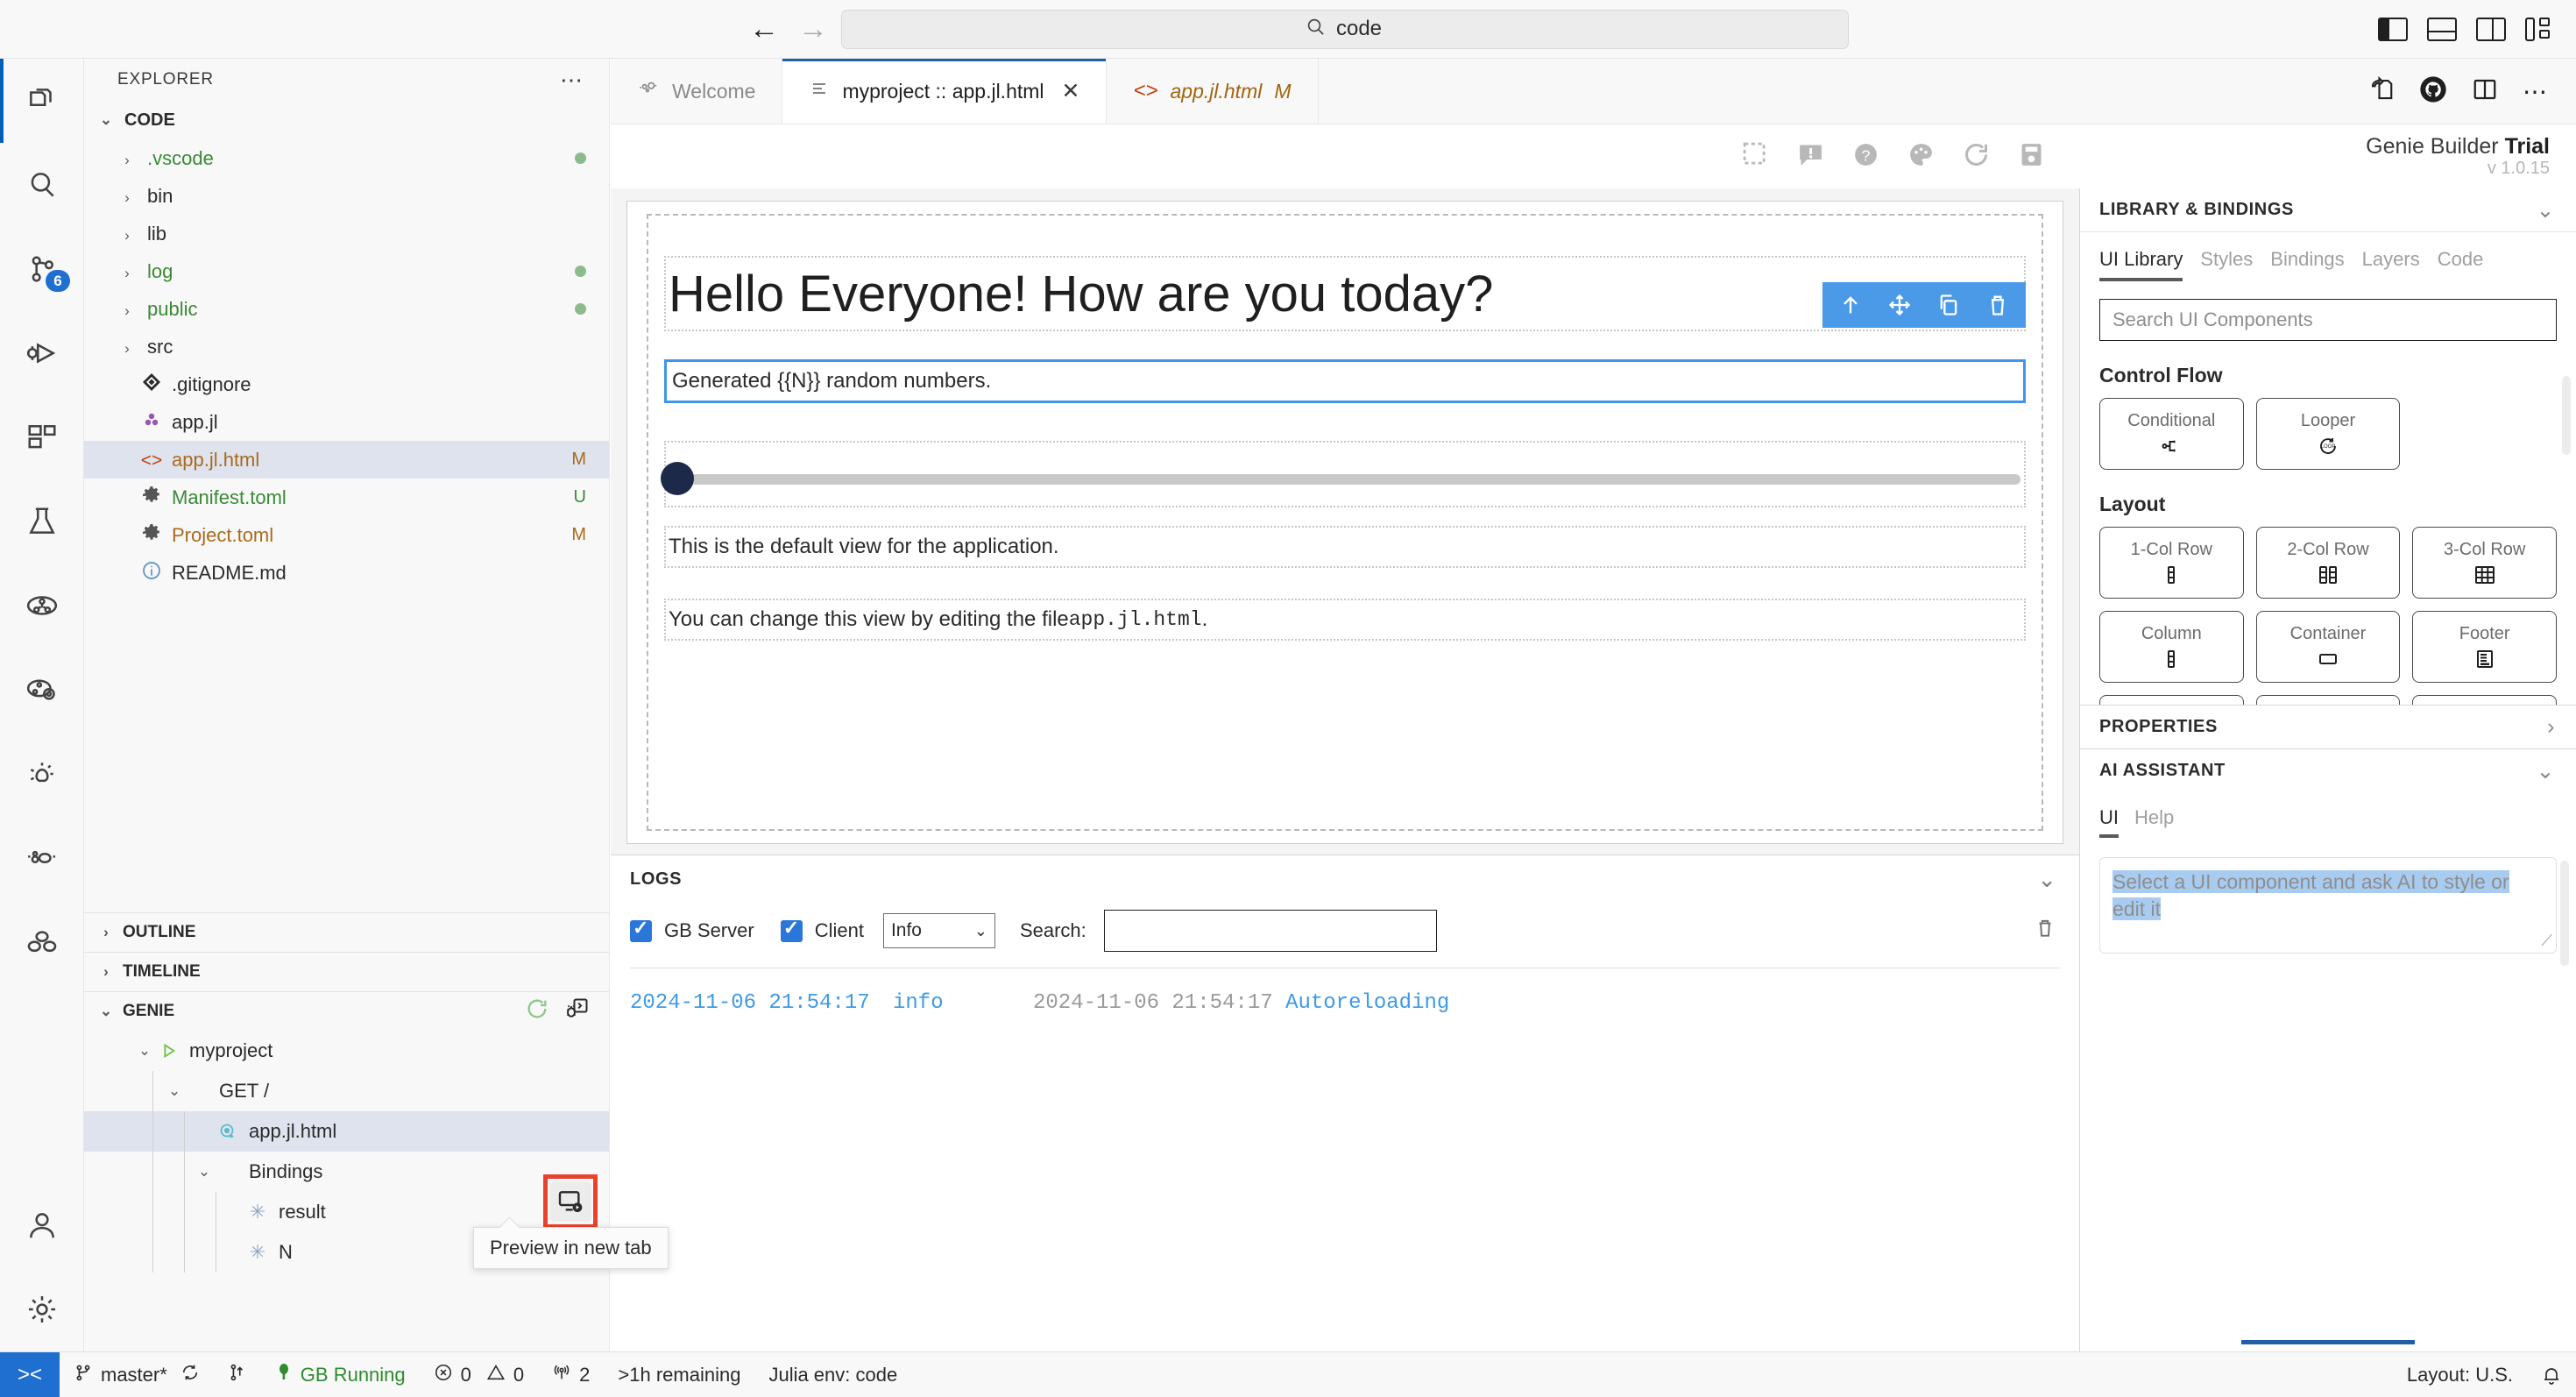  What do you see at coordinates (2307, 264) in the screenshot?
I see `library-tab-bindings: Bindings` at bounding box center [2307, 264].